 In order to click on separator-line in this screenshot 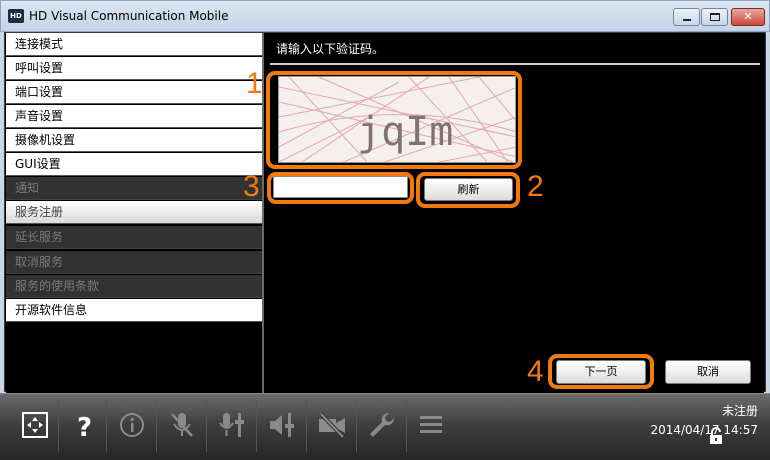, I will do `click(515, 64)`.